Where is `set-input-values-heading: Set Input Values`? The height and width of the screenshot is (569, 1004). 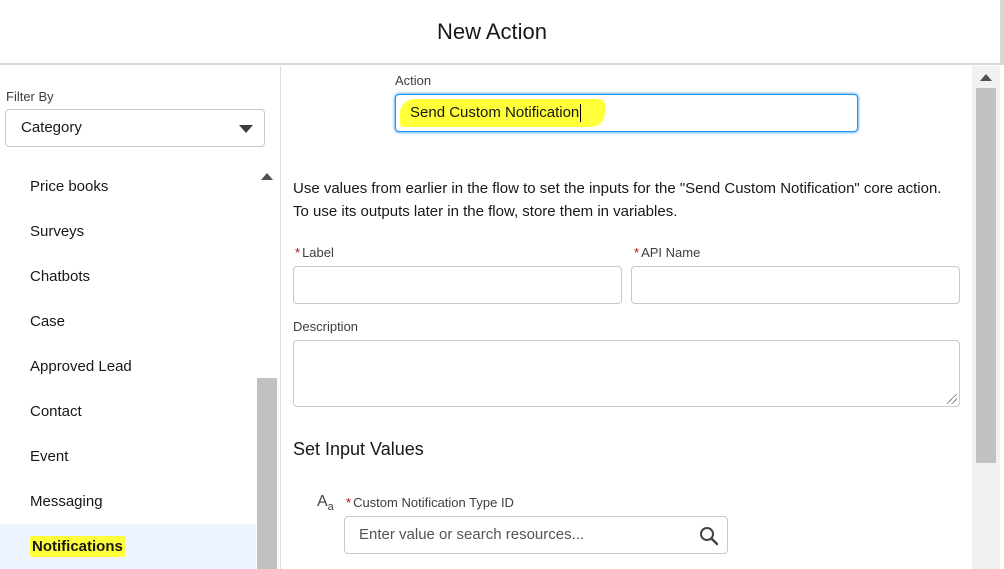 set-input-values-heading: Set Input Values is located at coordinates (358, 449).